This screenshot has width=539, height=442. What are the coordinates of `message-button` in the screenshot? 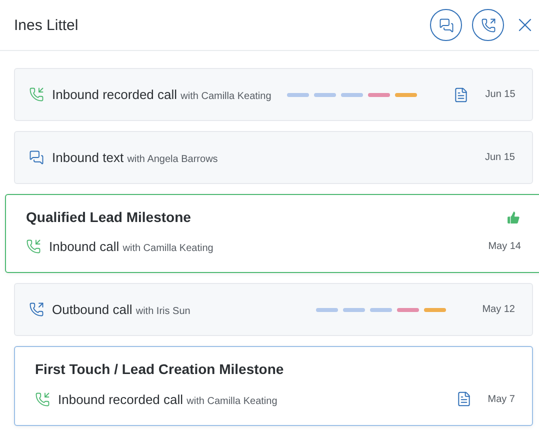 It's located at (446, 25).